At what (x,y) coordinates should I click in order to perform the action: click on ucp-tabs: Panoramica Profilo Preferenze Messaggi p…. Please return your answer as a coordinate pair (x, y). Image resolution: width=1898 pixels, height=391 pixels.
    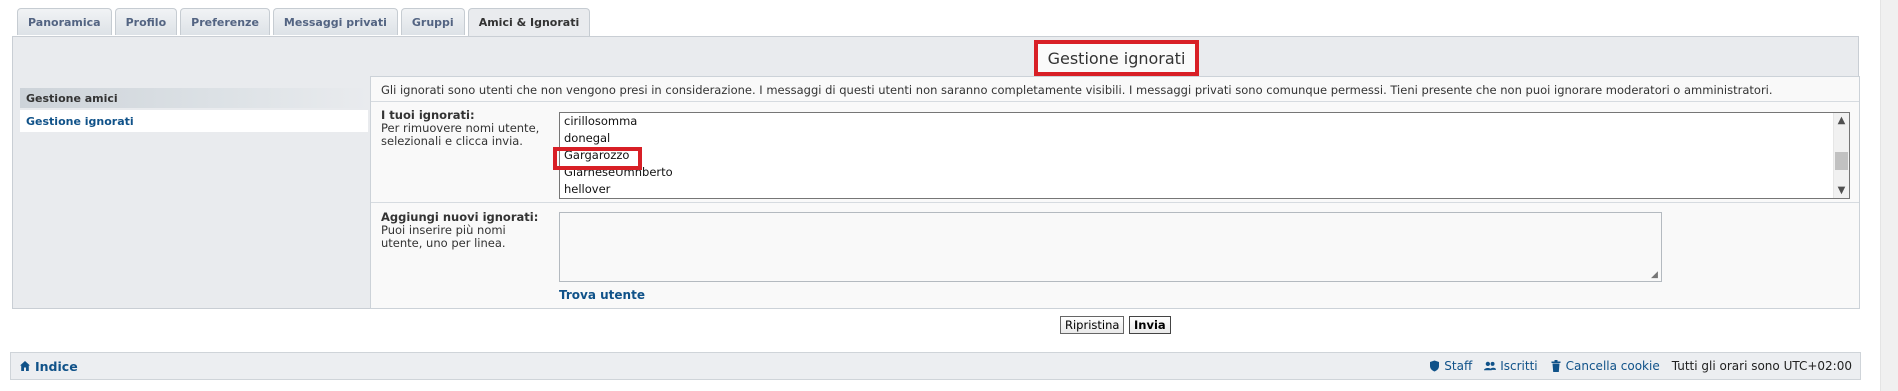
    Looking at the image, I should click on (304, 22).